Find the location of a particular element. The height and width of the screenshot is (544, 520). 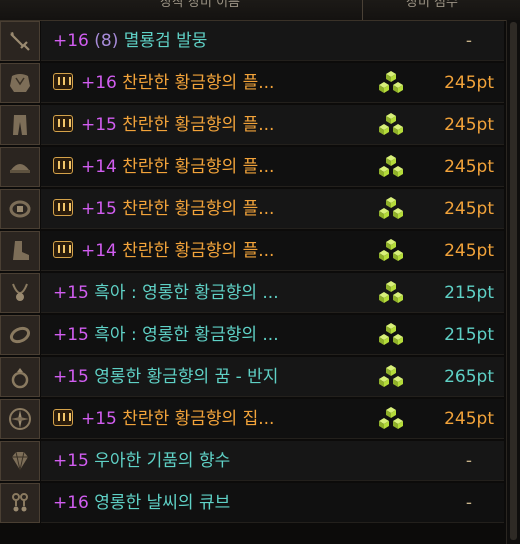

row-content: +16 (8) 멸룡검 발뭉 - is located at coordinates (272, 41).